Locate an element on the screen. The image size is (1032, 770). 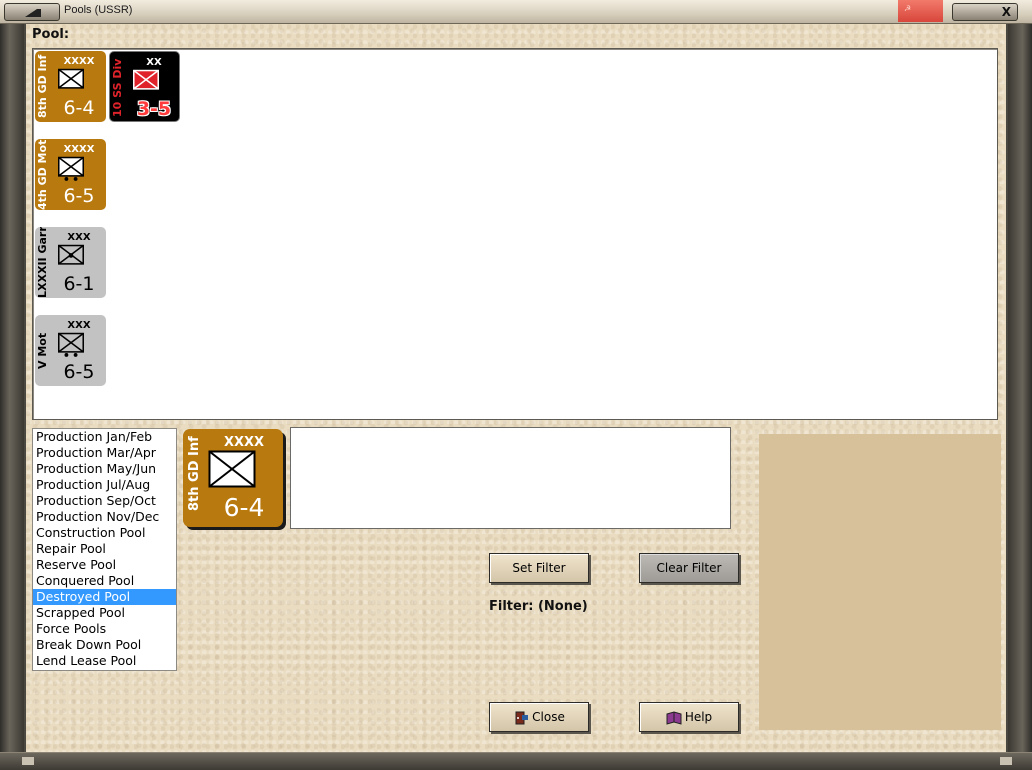
pool-list-item: Lend Lease Pool is located at coordinates (104, 661).